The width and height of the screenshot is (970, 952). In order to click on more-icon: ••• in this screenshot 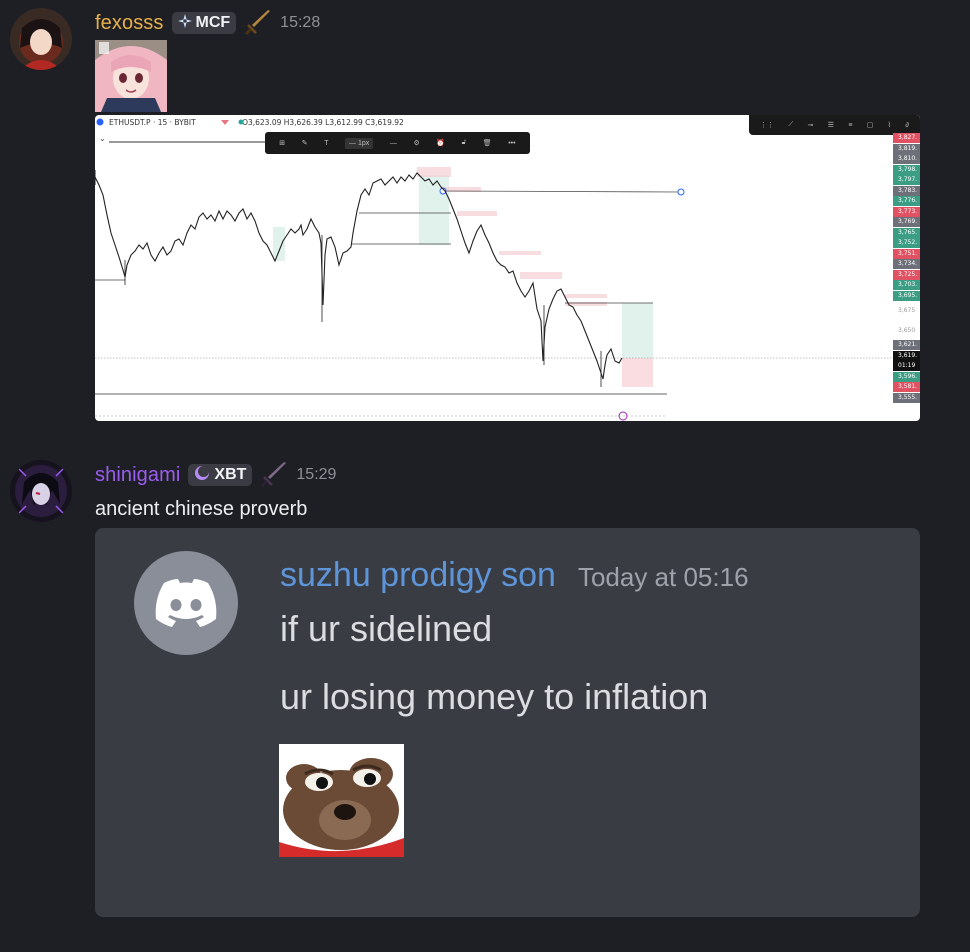, I will do `click(511, 143)`.